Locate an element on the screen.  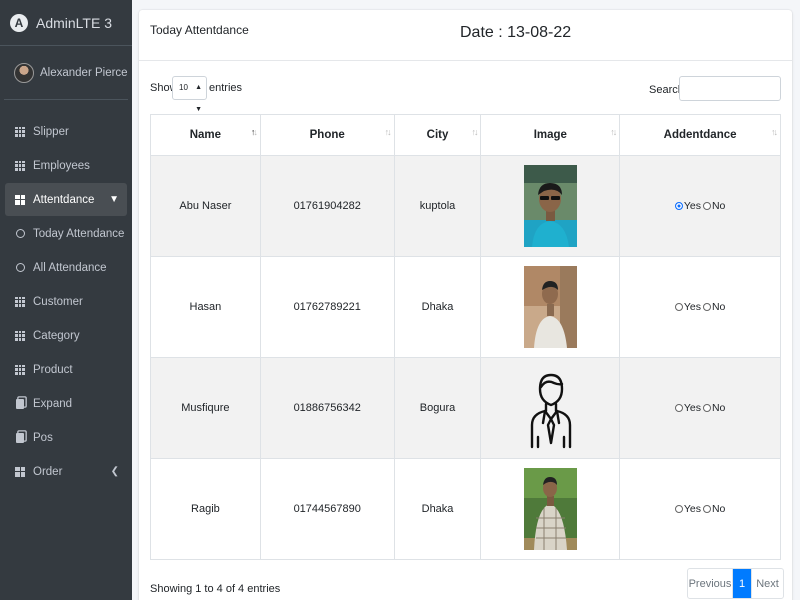
column-header-city: City ↑↓ is located at coordinates (437, 135).